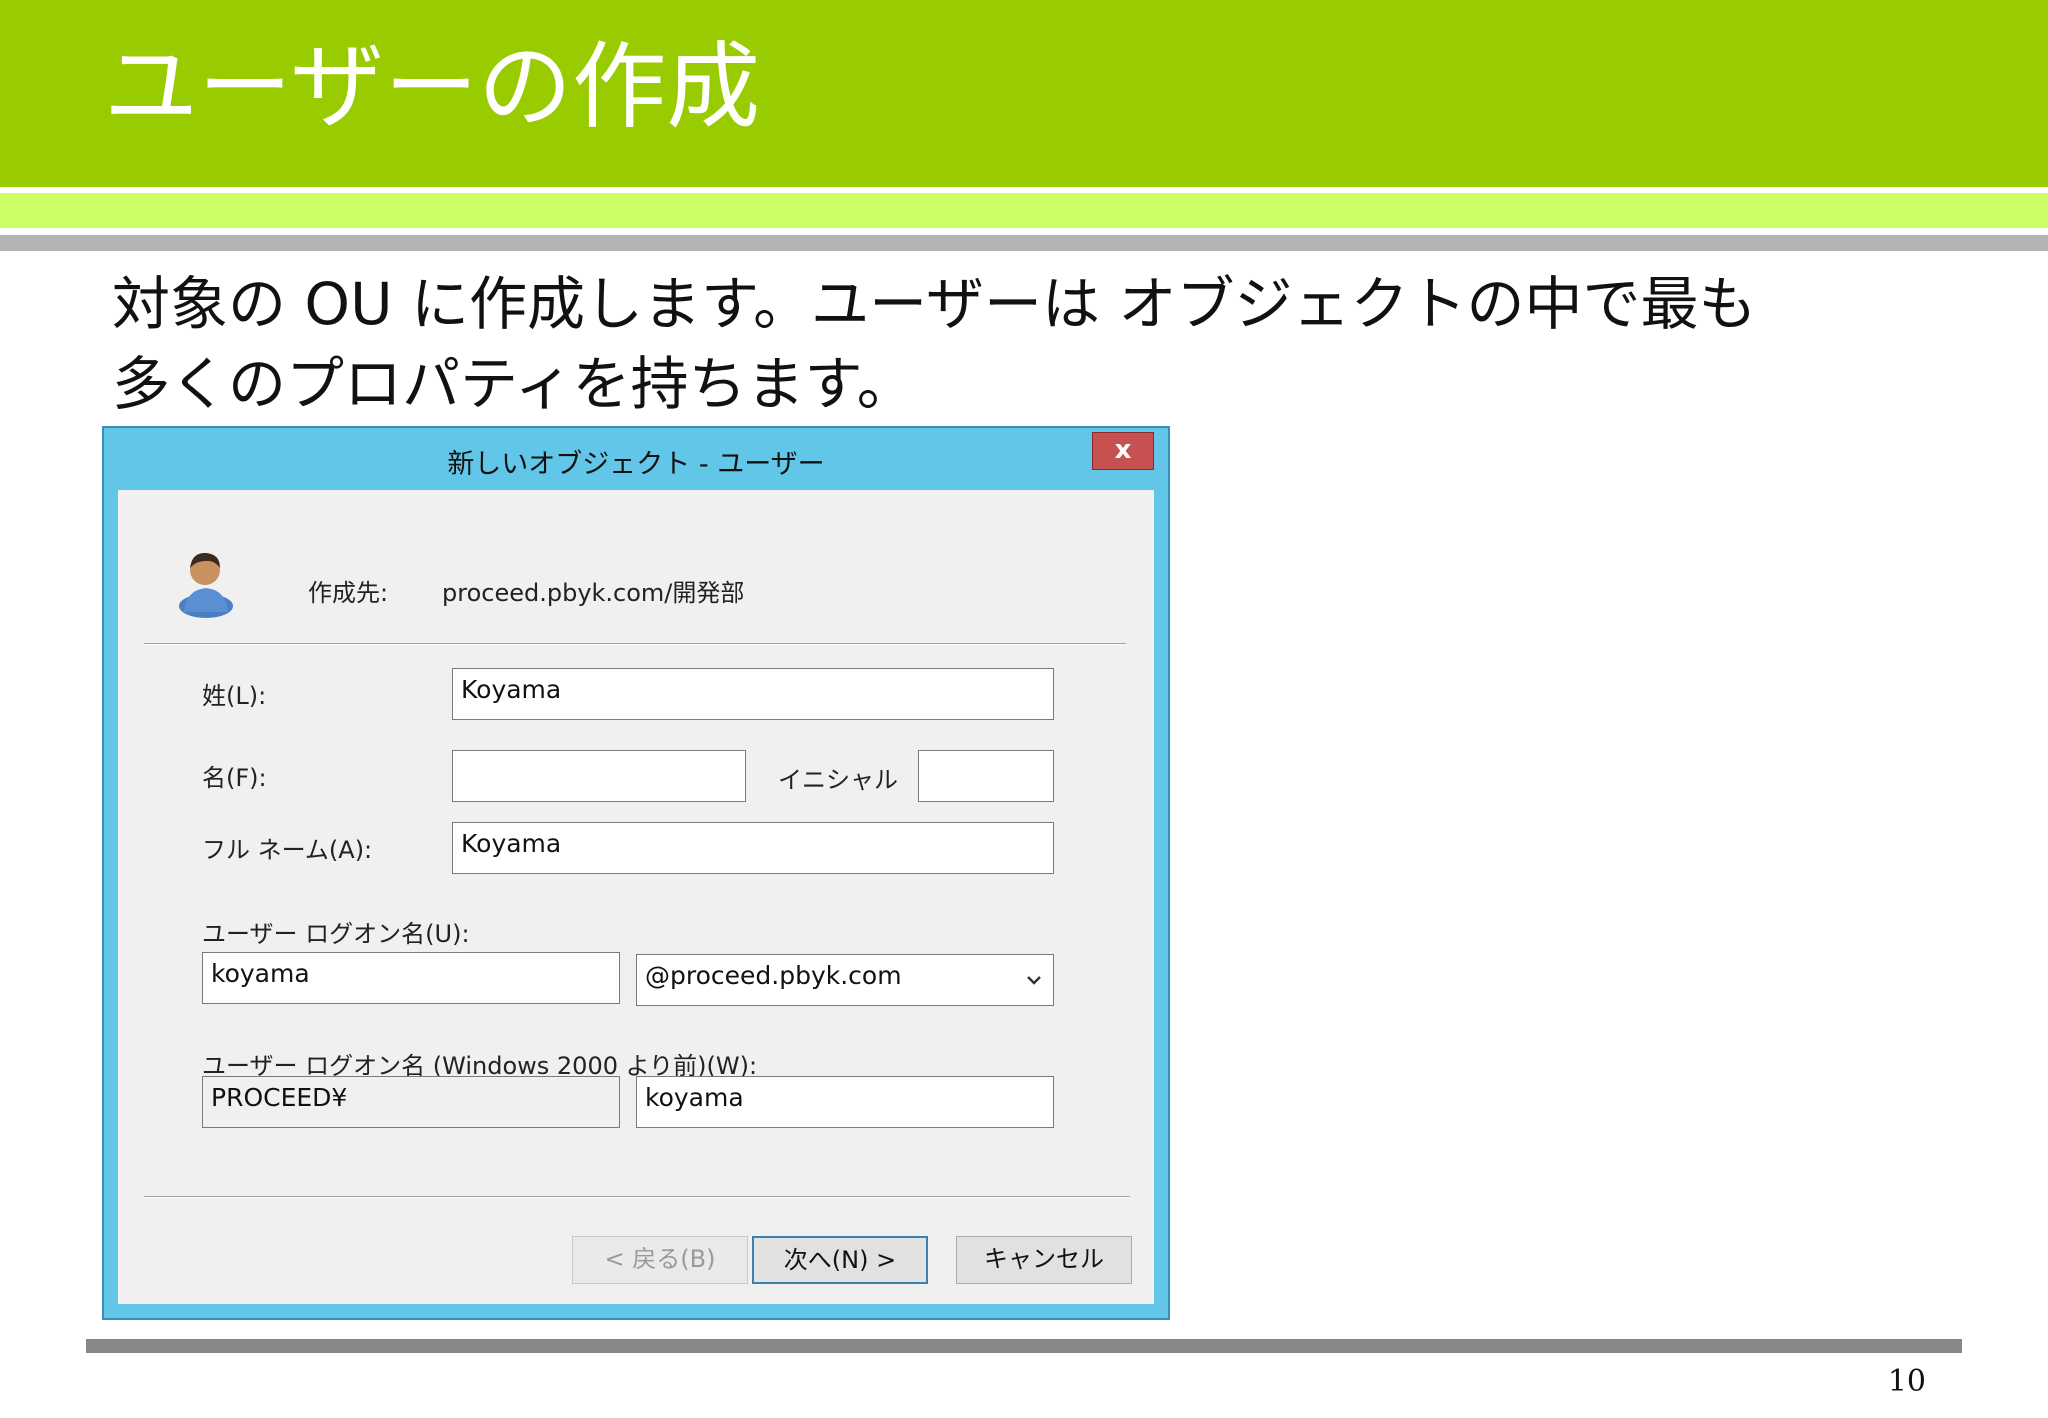  I want to click on first-name-input, so click(599, 776).